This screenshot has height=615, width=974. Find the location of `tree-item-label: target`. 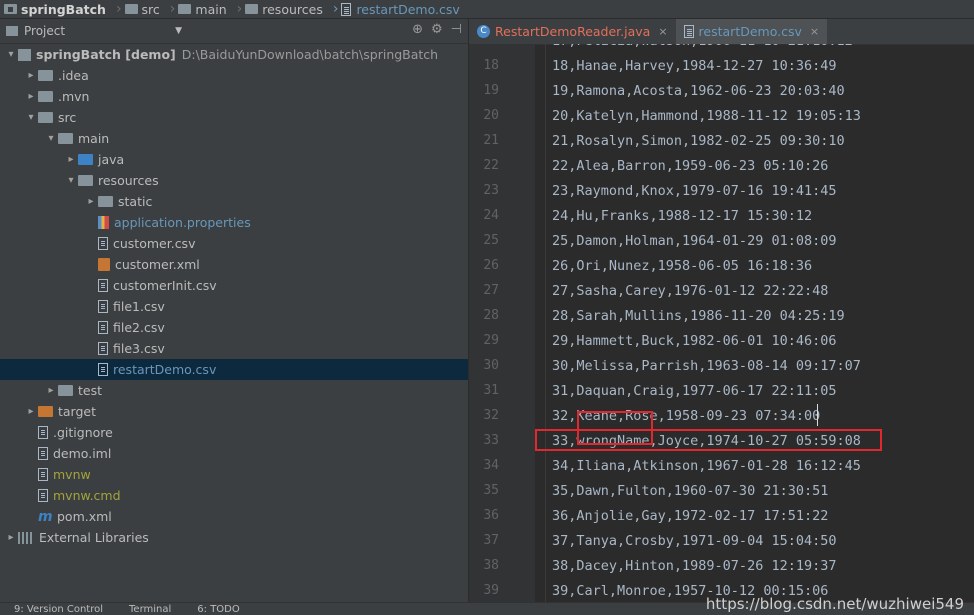

tree-item-label: target is located at coordinates (77, 411).